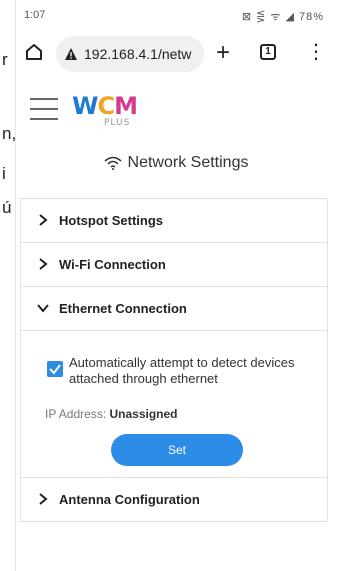 The width and height of the screenshot is (339, 571). Describe the element at coordinates (316, 52) in the screenshot. I see `kebab-menu-icon: ⋮` at that location.